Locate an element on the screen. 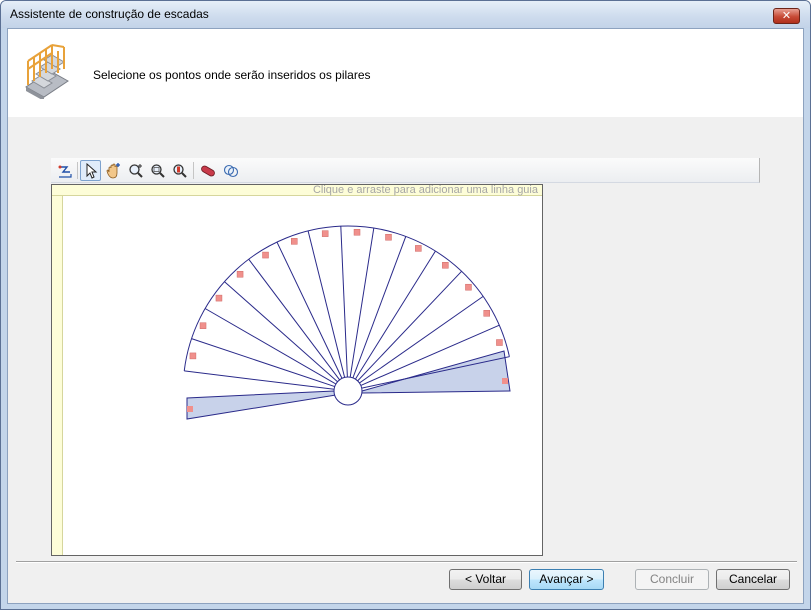  title-bar: Assistente de construção de escadas ✕ is located at coordinates (405, 14).